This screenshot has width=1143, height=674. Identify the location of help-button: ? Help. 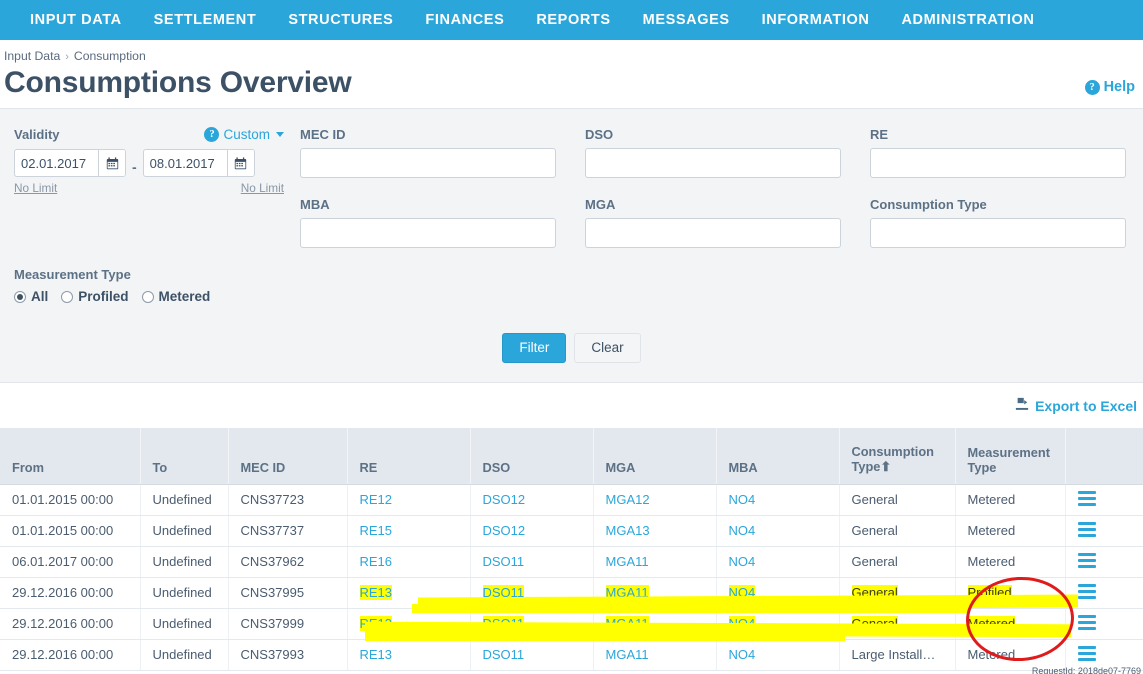
(1111, 90).